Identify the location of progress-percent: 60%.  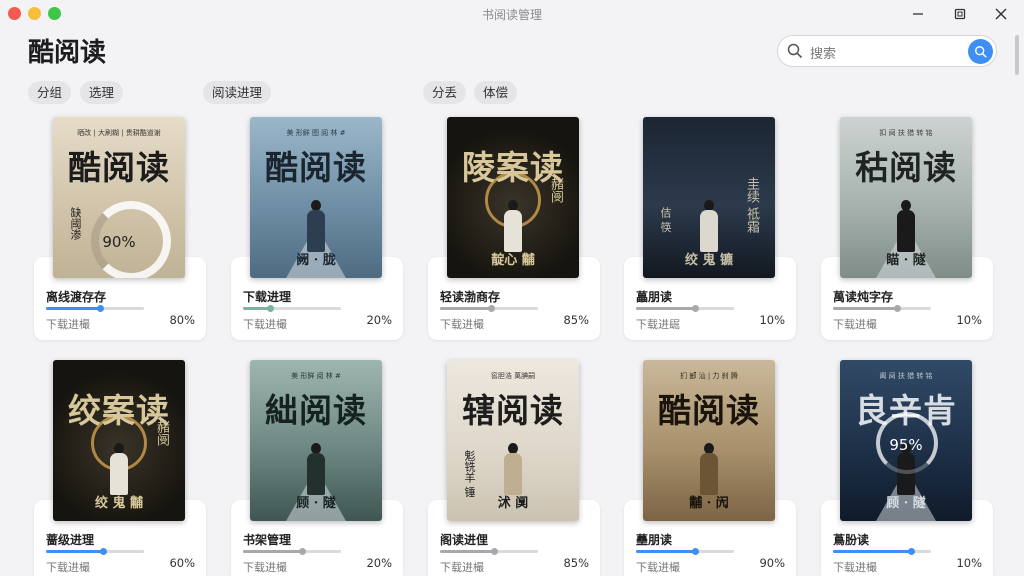
(182, 563).